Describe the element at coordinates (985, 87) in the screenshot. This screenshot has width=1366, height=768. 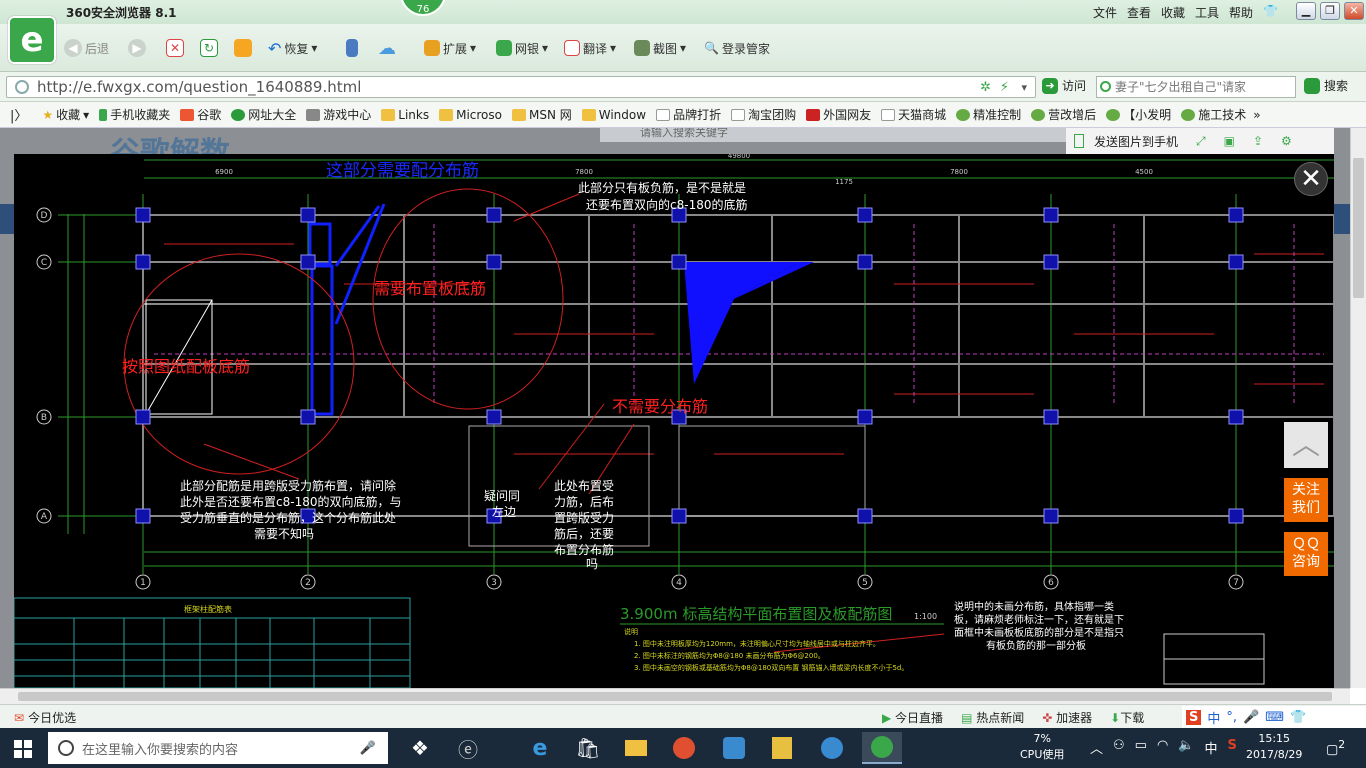
I see `reload-icon: ✲` at that location.